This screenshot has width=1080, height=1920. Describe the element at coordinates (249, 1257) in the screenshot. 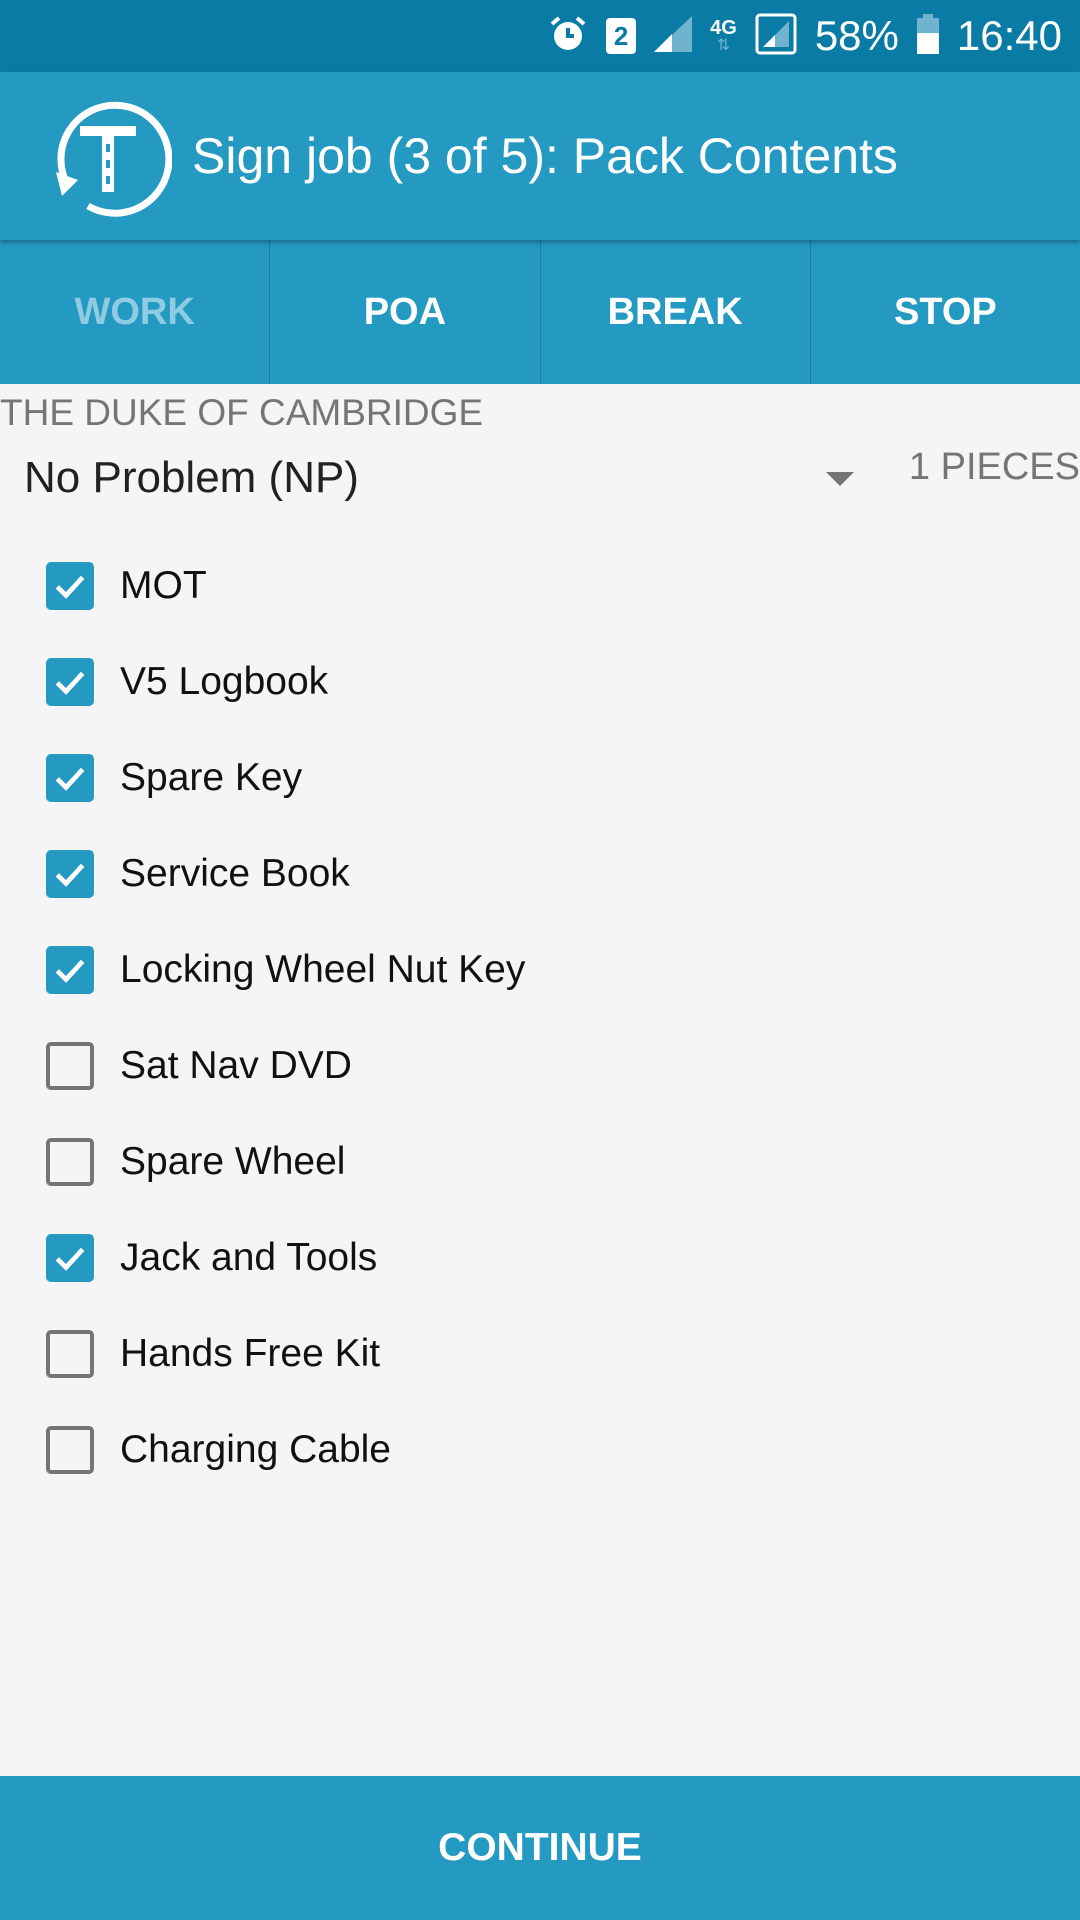

I see `checklist-label: Jack and Tools` at that location.